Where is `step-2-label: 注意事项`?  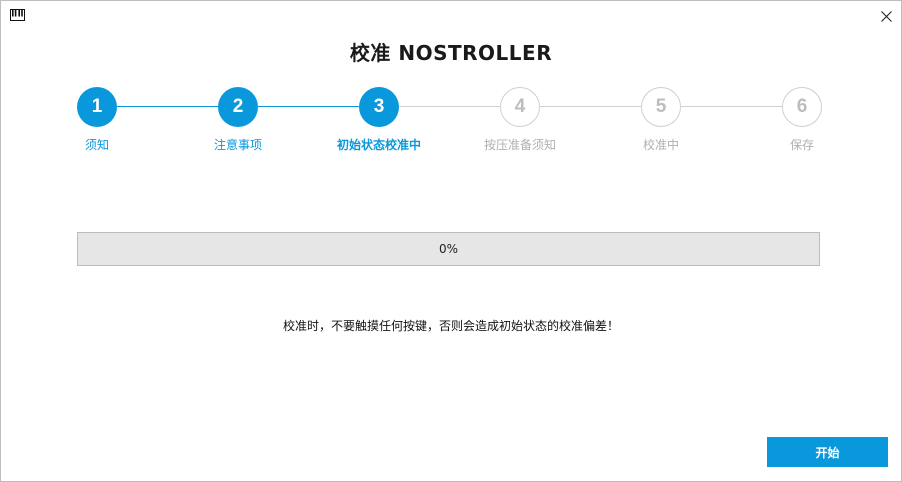
step-2-label: 注意事项 is located at coordinates (237, 145).